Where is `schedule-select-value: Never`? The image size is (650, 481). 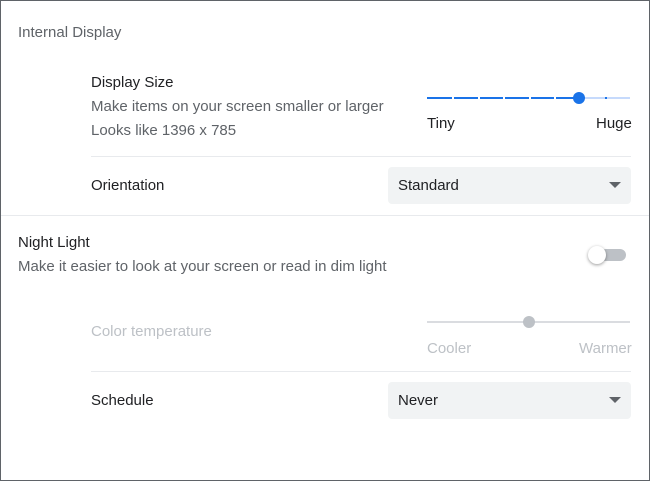 schedule-select-value: Never is located at coordinates (418, 400).